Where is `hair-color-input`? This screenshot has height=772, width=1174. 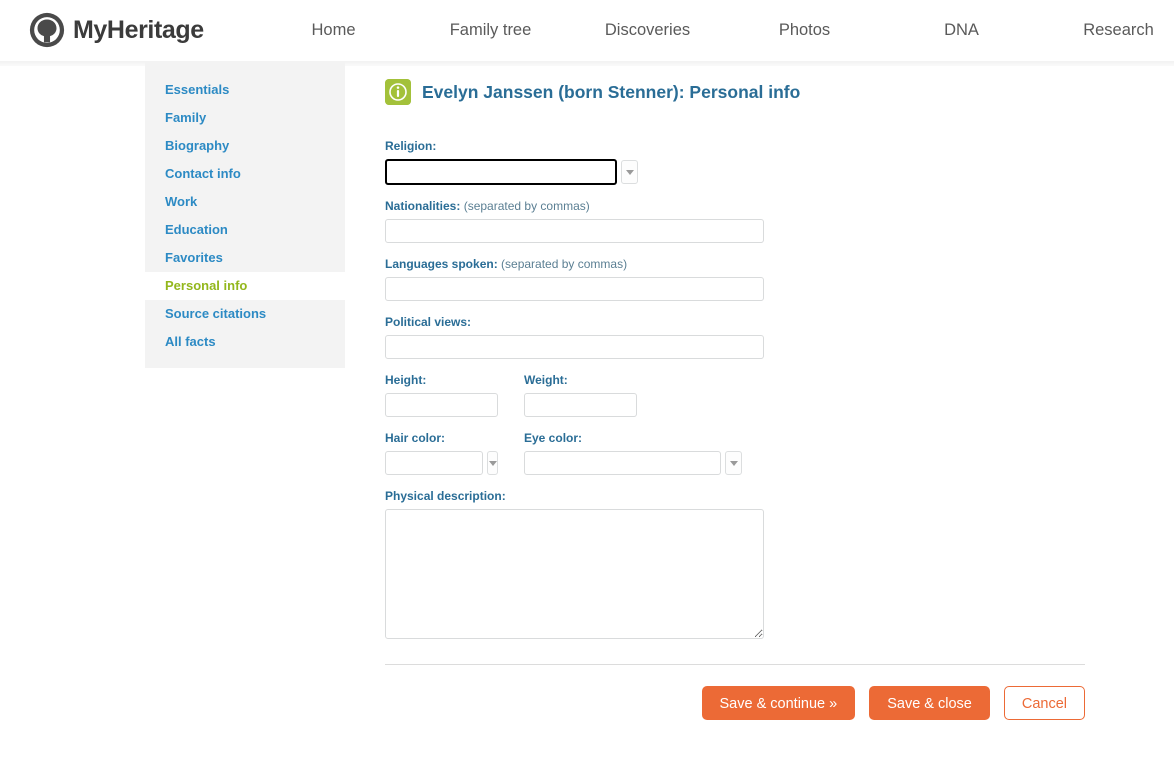 hair-color-input is located at coordinates (434, 463).